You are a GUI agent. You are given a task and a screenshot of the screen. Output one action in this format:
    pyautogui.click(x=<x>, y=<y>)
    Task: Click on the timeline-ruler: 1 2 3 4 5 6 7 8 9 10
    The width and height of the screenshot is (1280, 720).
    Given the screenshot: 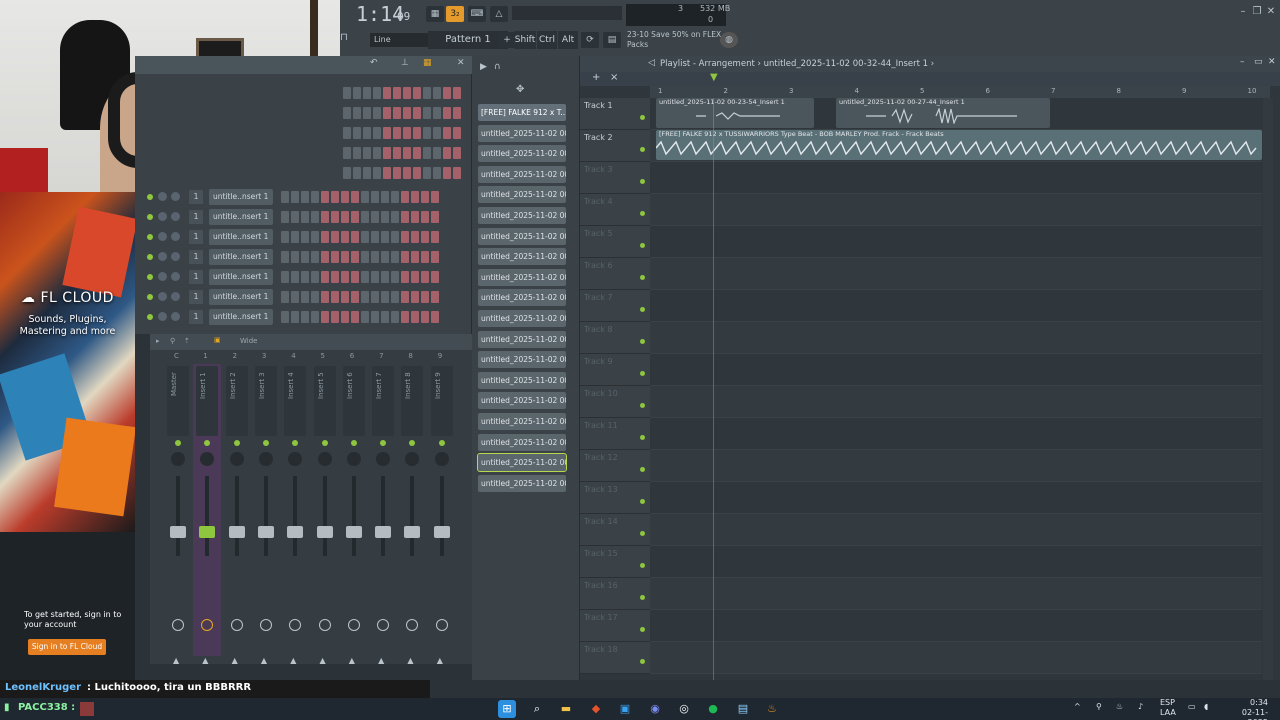 What is the action you would take?
    pyautogui.click(x=960, y=92)
    